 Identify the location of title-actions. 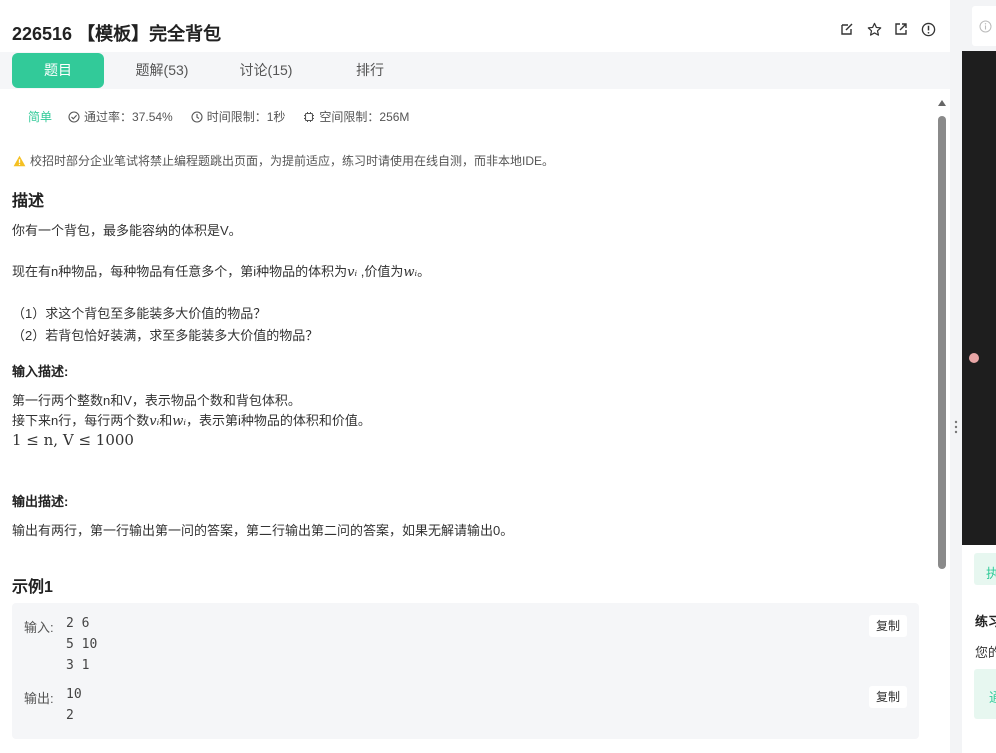
(887, 29).